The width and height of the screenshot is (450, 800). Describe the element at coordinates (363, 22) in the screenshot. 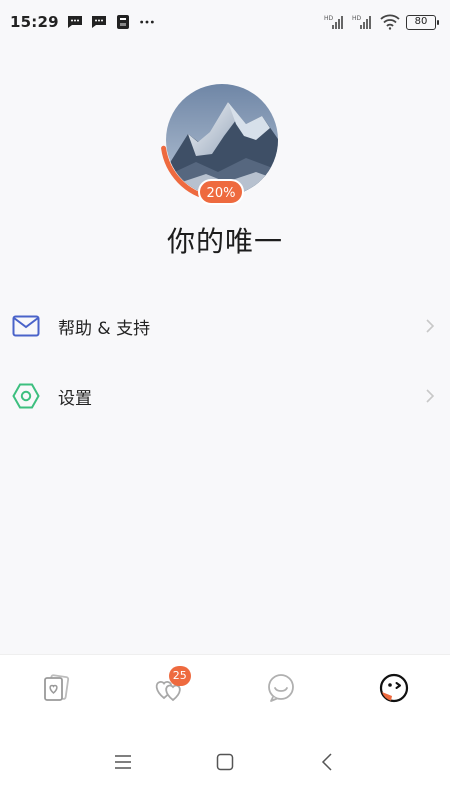

I see `signal-icon-2: HD` at that location.